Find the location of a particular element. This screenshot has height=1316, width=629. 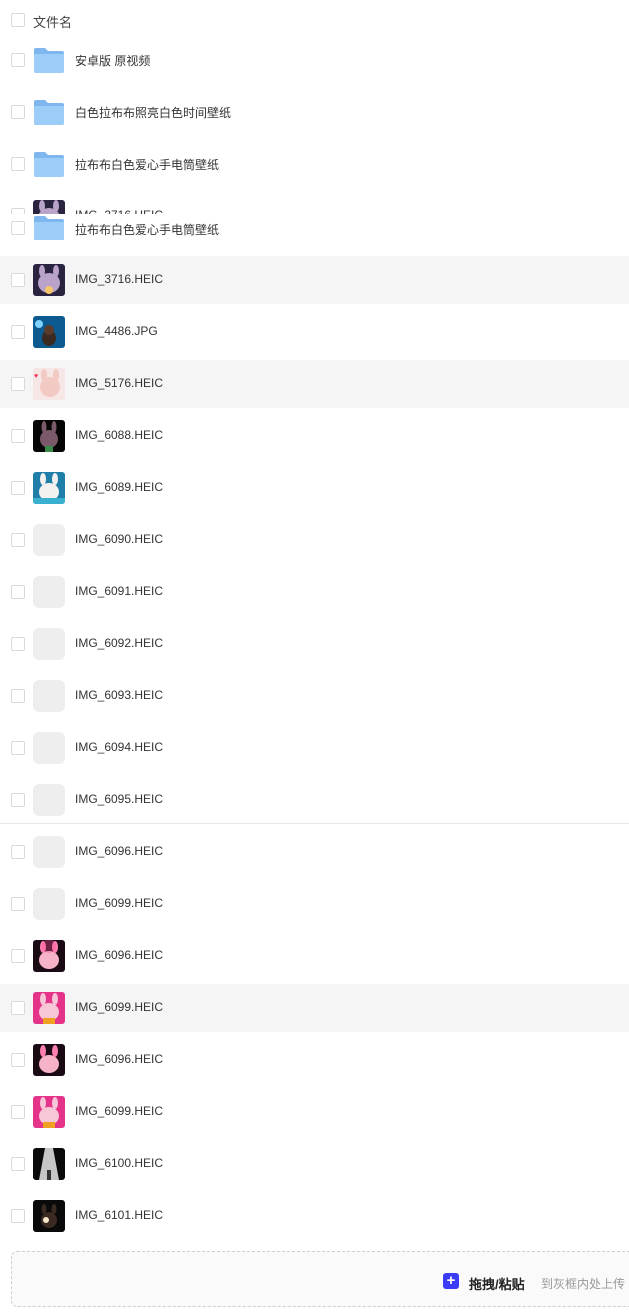

file-row: 安卓版 原视频 is located at coordinates (314, 60).